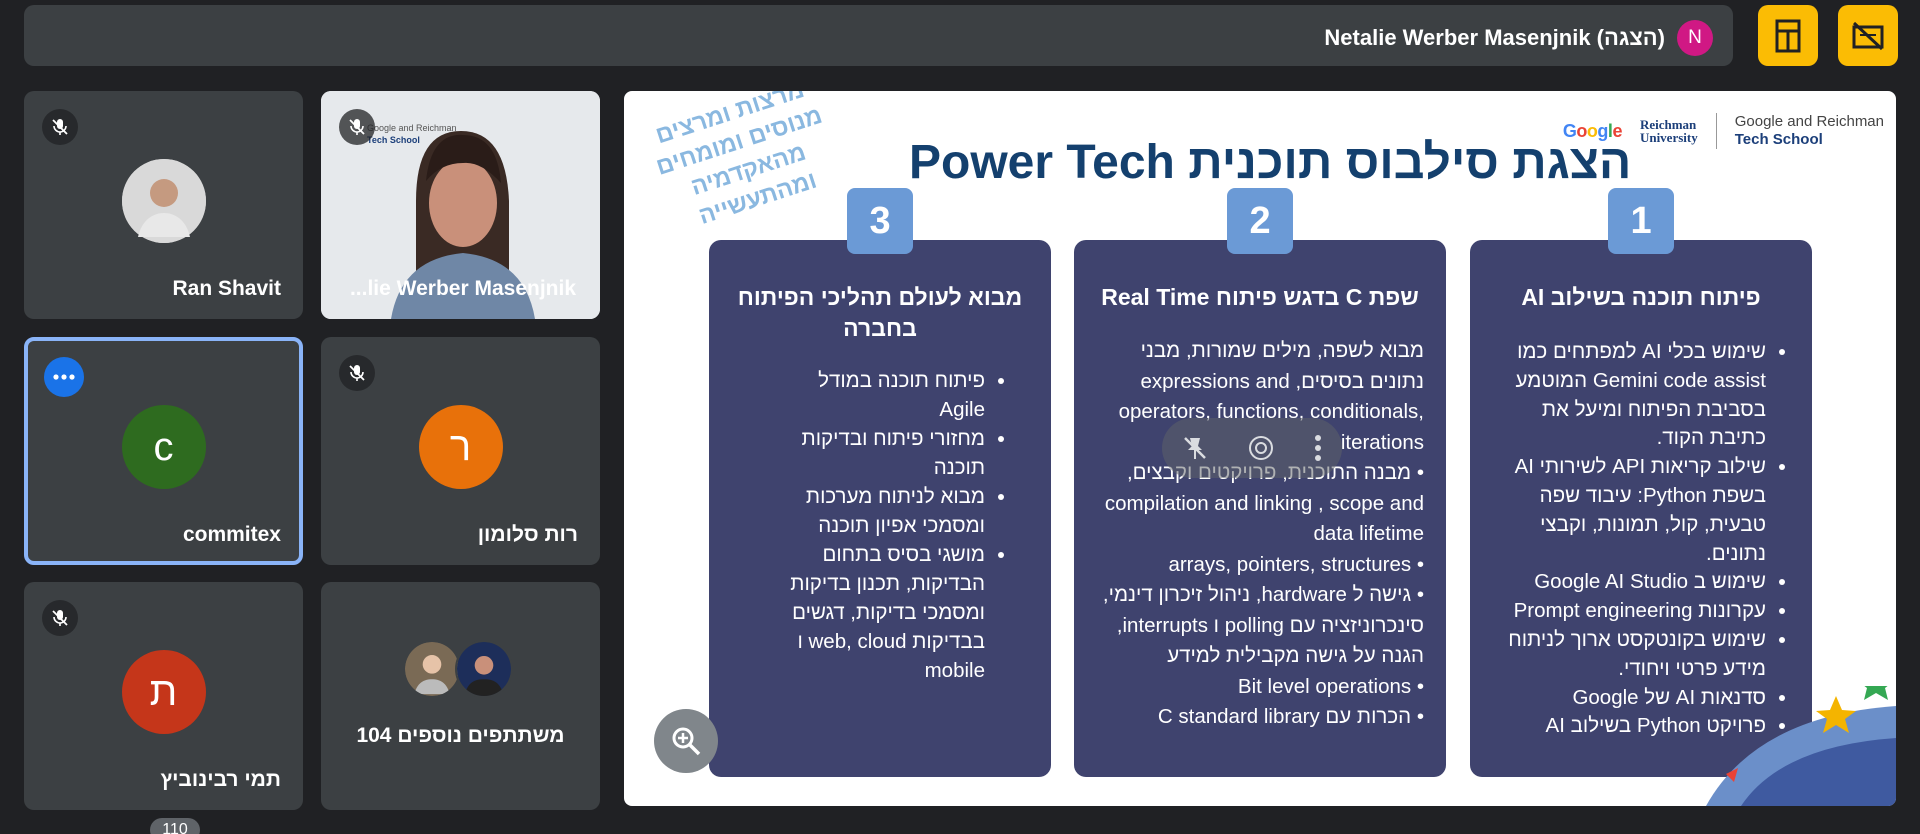 The image size is (1920, 834). I want to click on participant-name: ...lie Werber Masenjnik, so click(462, 288).